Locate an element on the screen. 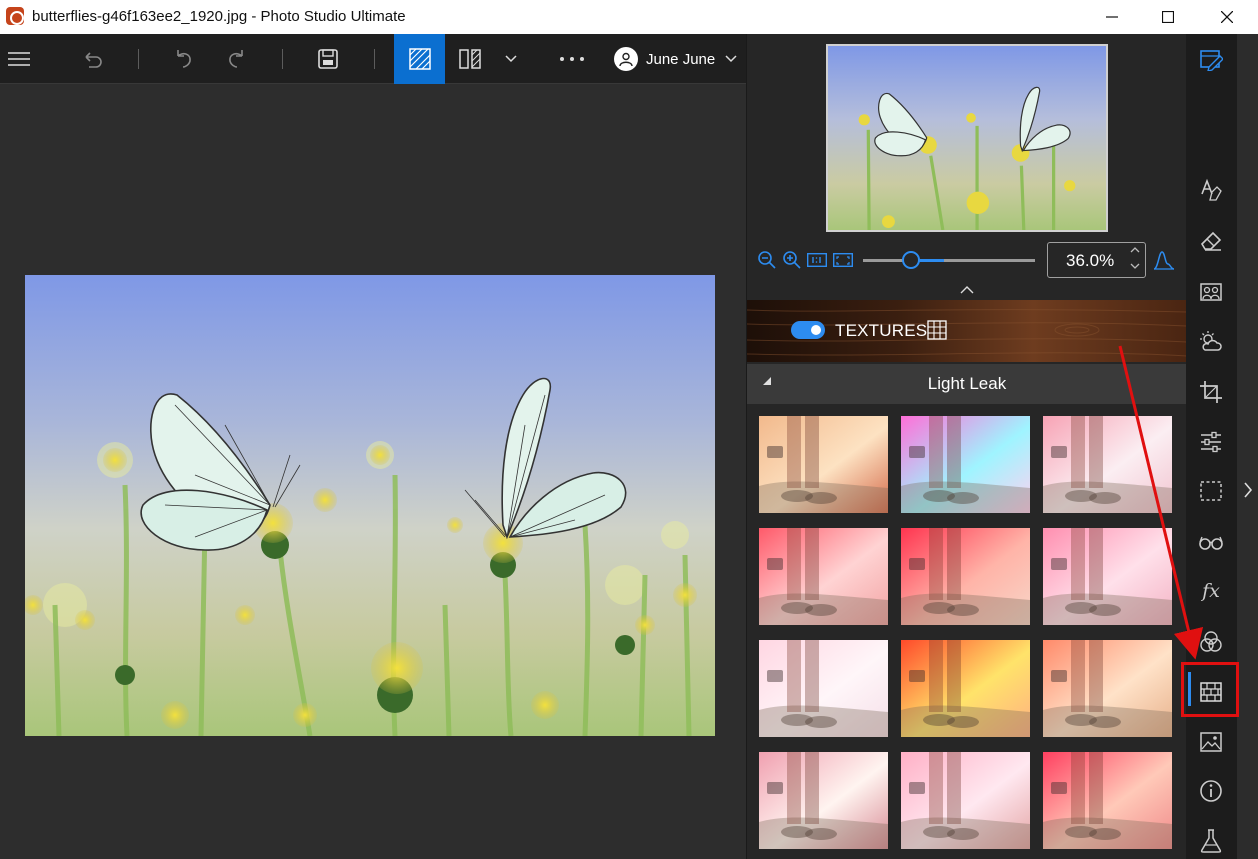 The image size is (1258, 859). rail-image is located at coordinates (1211, 742).